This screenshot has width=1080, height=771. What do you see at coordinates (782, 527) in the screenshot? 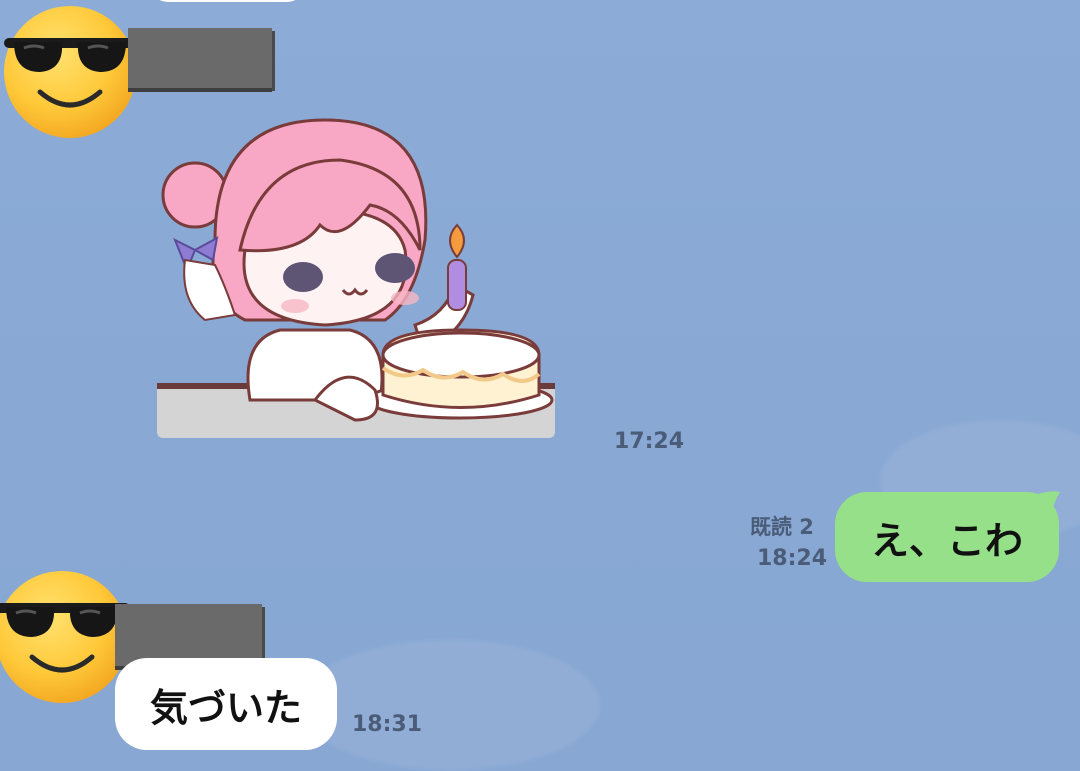
I see `read-receipt: 既読 2` at bounding box center [782, 527].